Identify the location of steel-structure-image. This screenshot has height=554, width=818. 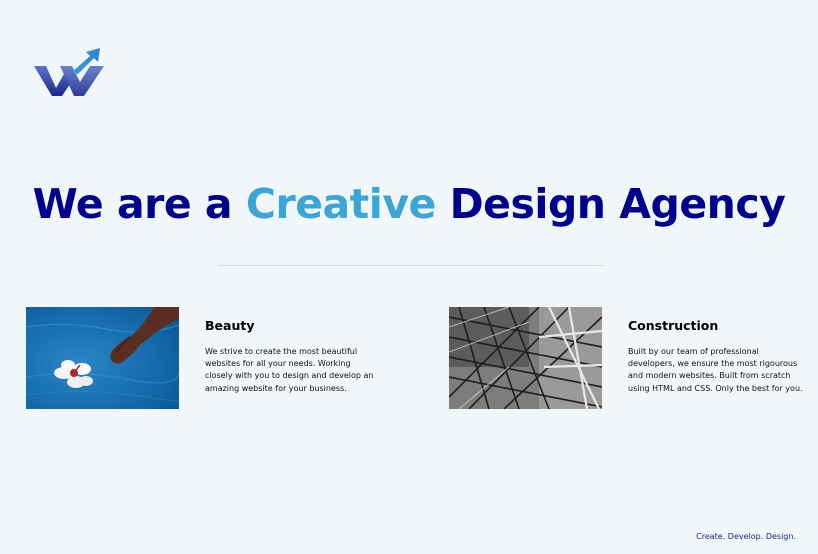
(525, 358).